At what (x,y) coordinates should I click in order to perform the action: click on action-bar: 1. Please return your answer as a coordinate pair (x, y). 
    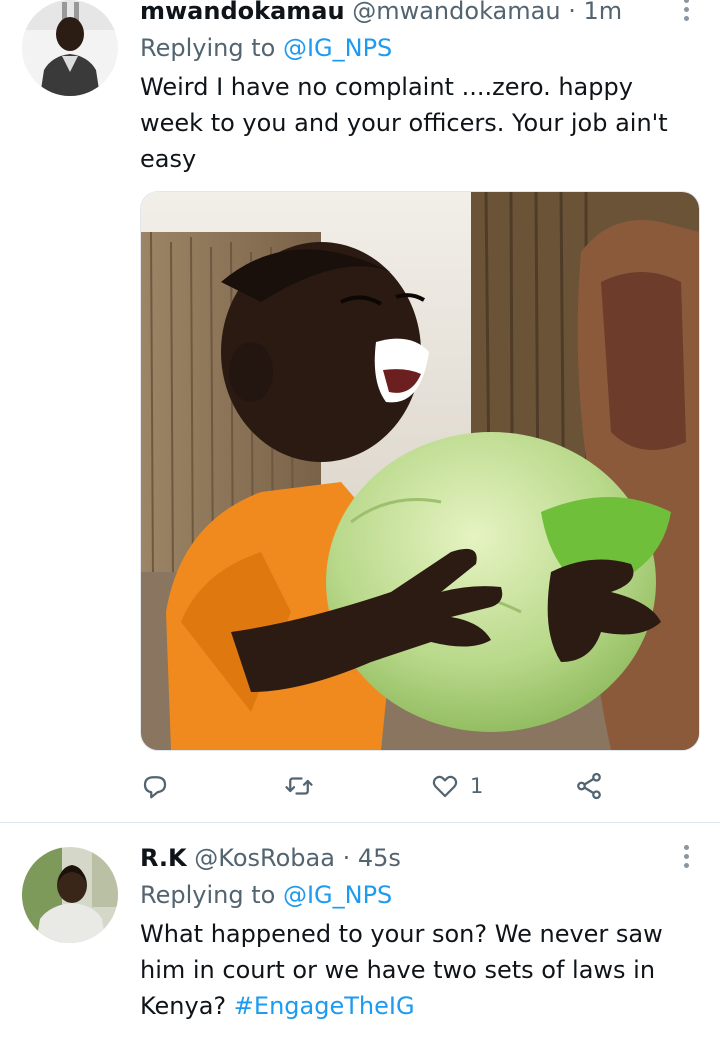
    Looking at the image, I should click on (420, 788).